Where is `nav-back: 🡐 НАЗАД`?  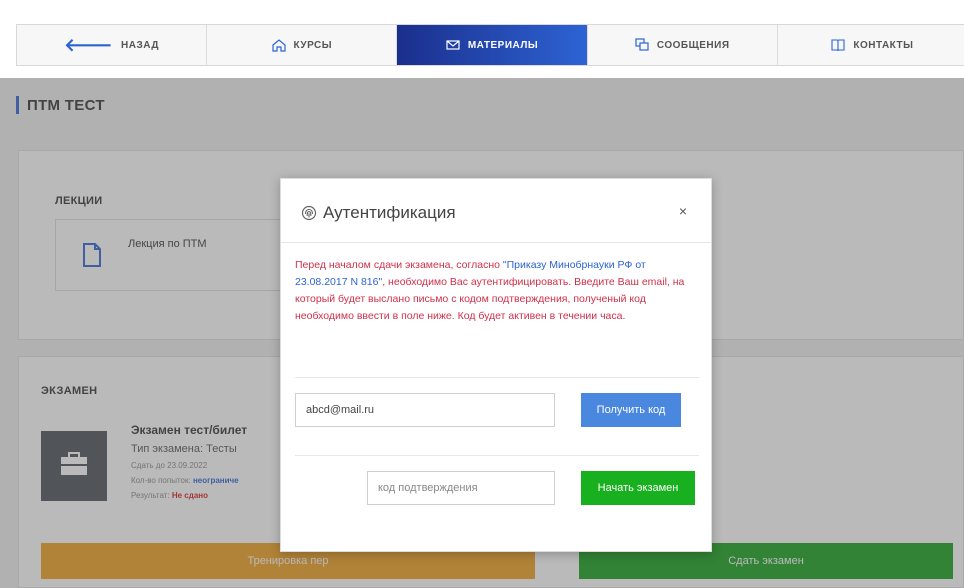
nav-back: 🡐 НАЗАД is located at coordinates (112, 45).